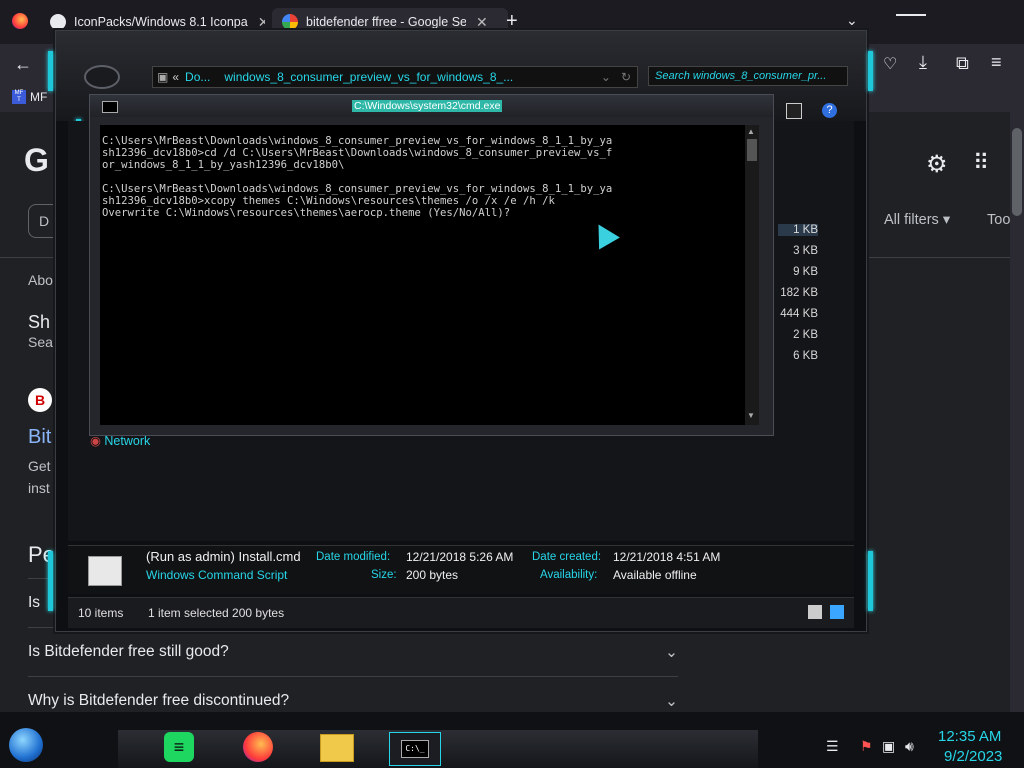 The image size is (1024, 768). What do you see at coordinates (751, 131) in the screenshot?
I see `scroll-up-icon: ▲` at bounding box center [751, 131].